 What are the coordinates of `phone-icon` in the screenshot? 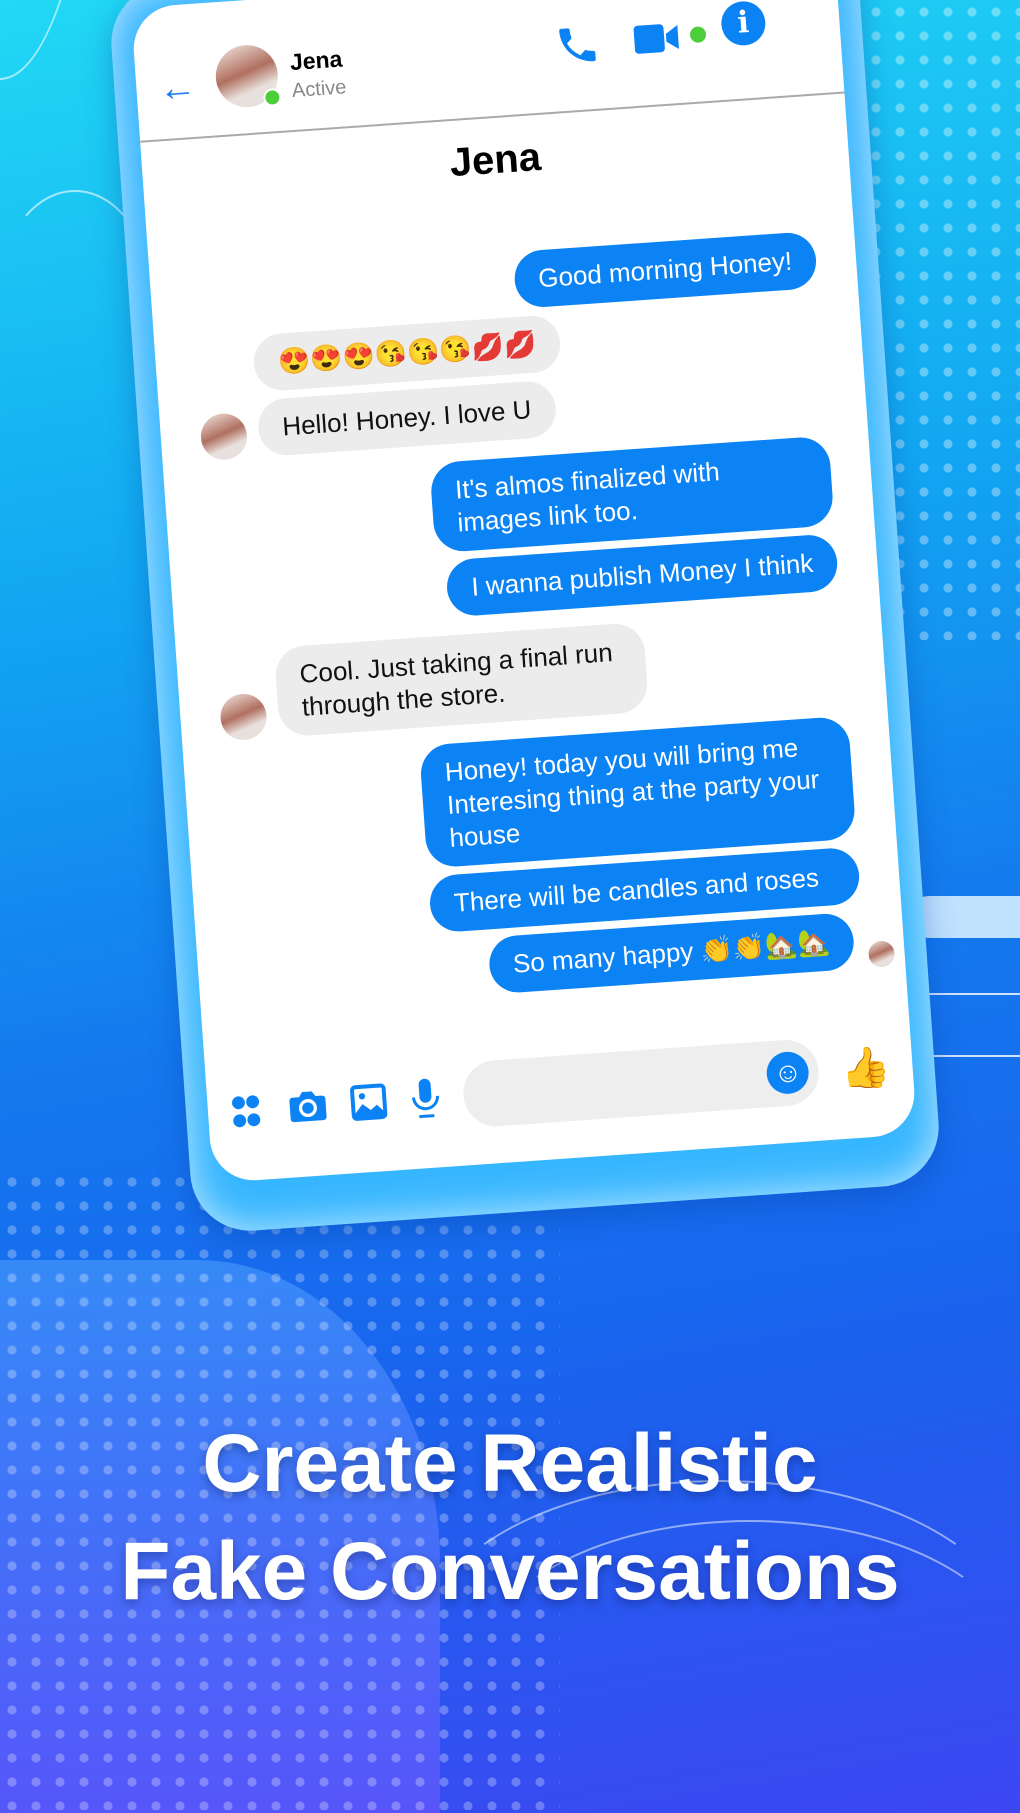 It's located at (577, 44).